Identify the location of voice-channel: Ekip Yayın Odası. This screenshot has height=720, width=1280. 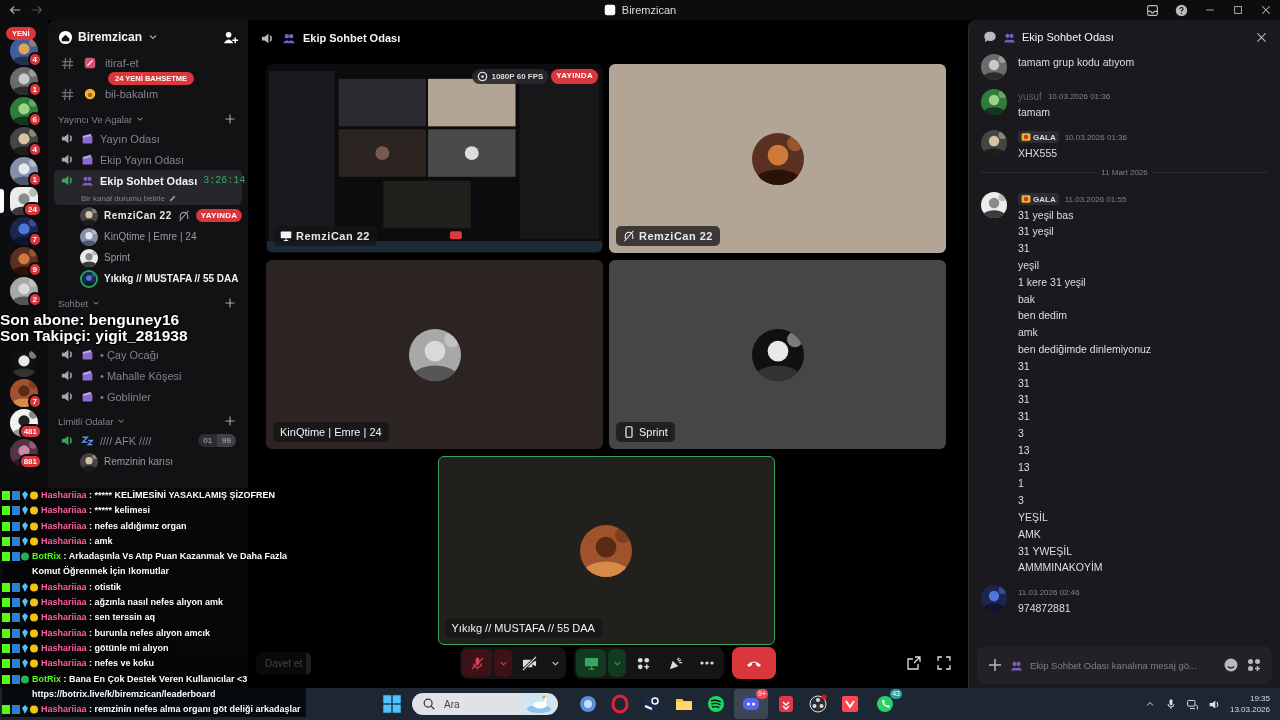
(148, 159).